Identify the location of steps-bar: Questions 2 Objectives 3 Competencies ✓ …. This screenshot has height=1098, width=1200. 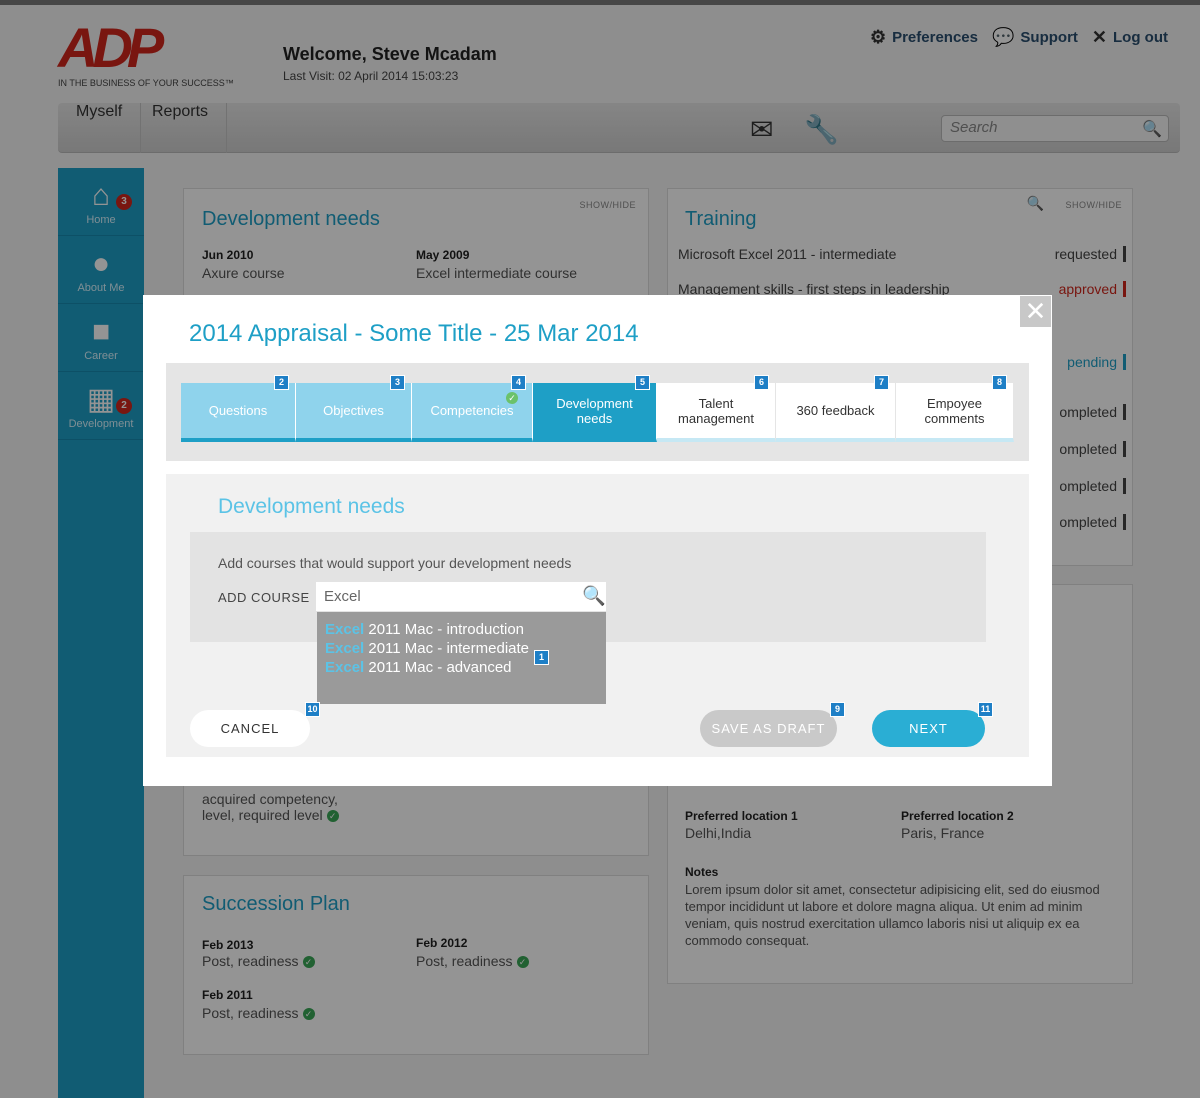
(597, 412).